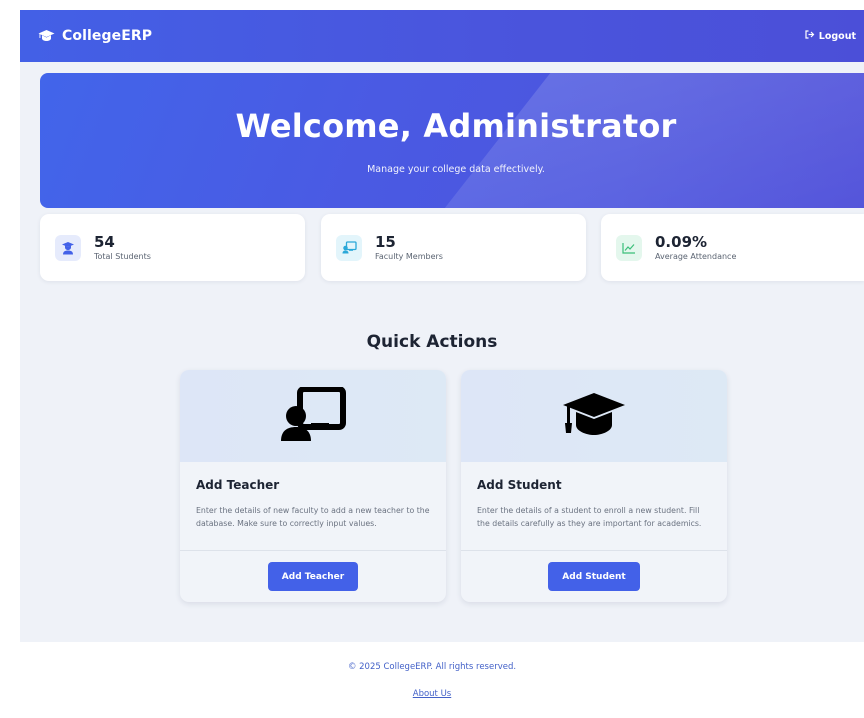  I want to click on navbar: CollegeERP Logout, so click(442, 36).